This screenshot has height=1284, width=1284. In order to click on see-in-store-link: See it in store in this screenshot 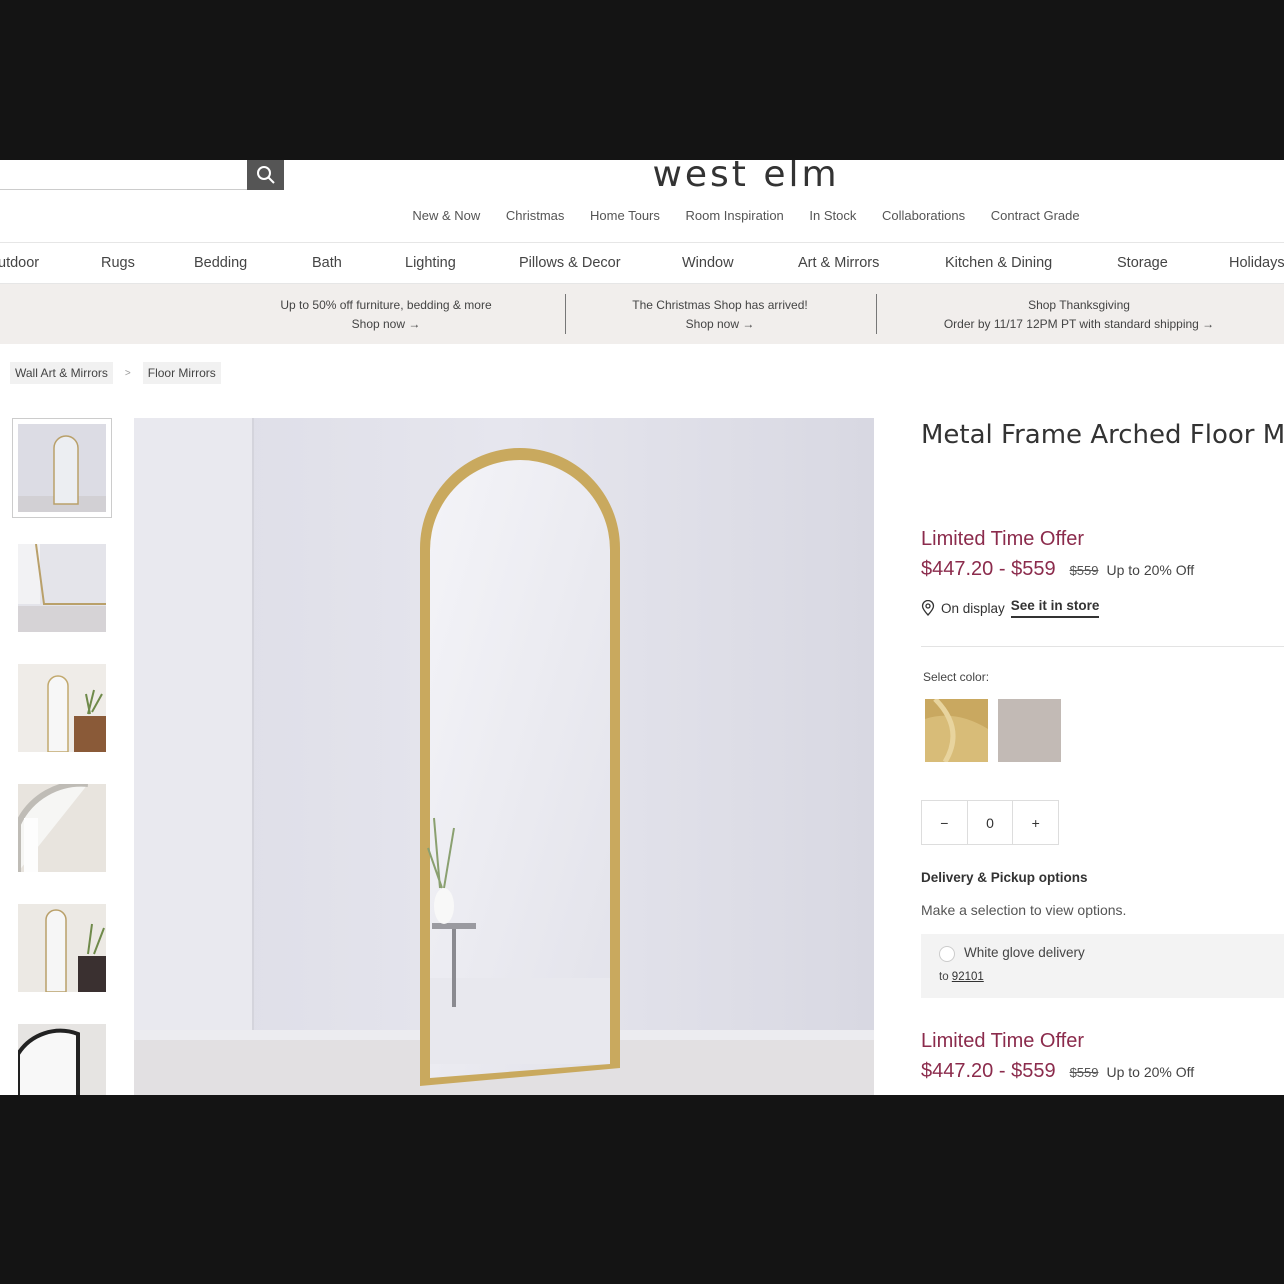, I will do `click(1055, 608)`.